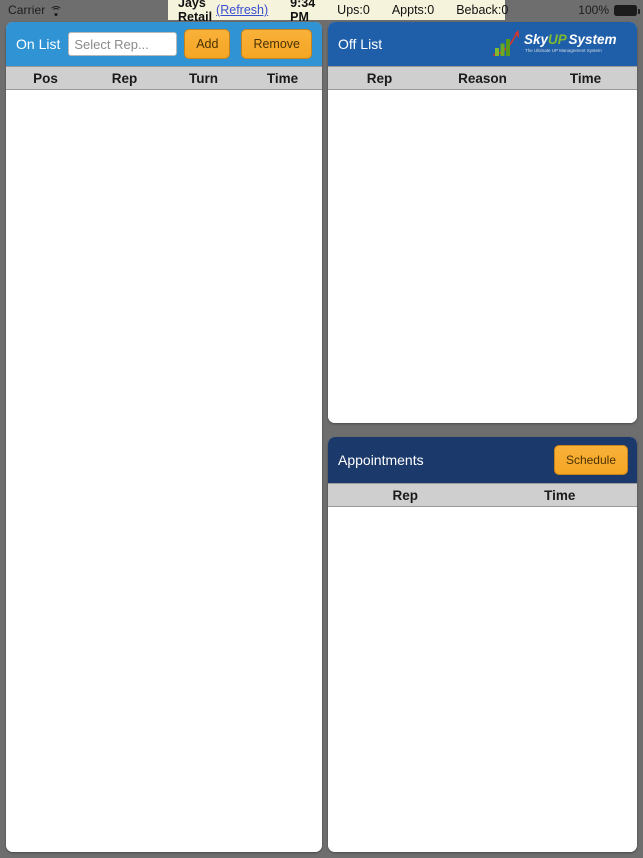 This screenshot has width=643, height=858. I want to click on column-header-reason: Reason, so click(482, 78).